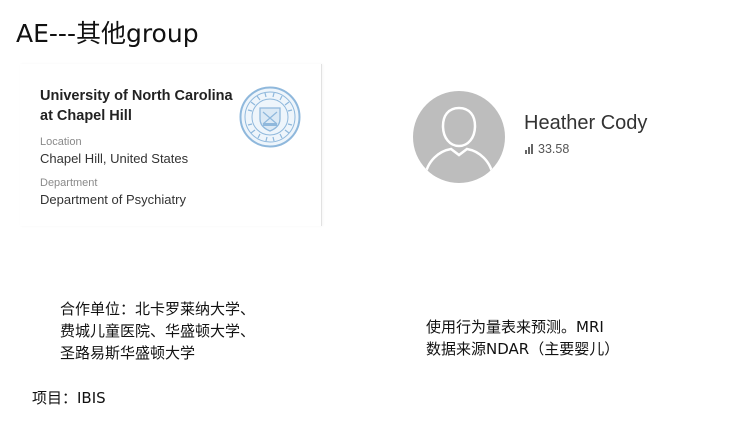  I want to click on location-value: Chapel Hill, United States, so click(114, 158).